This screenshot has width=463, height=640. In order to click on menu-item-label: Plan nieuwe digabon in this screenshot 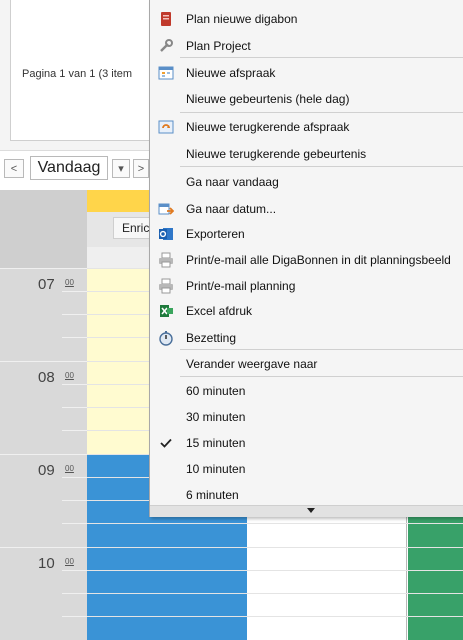, I will do `click(242, 19)`.